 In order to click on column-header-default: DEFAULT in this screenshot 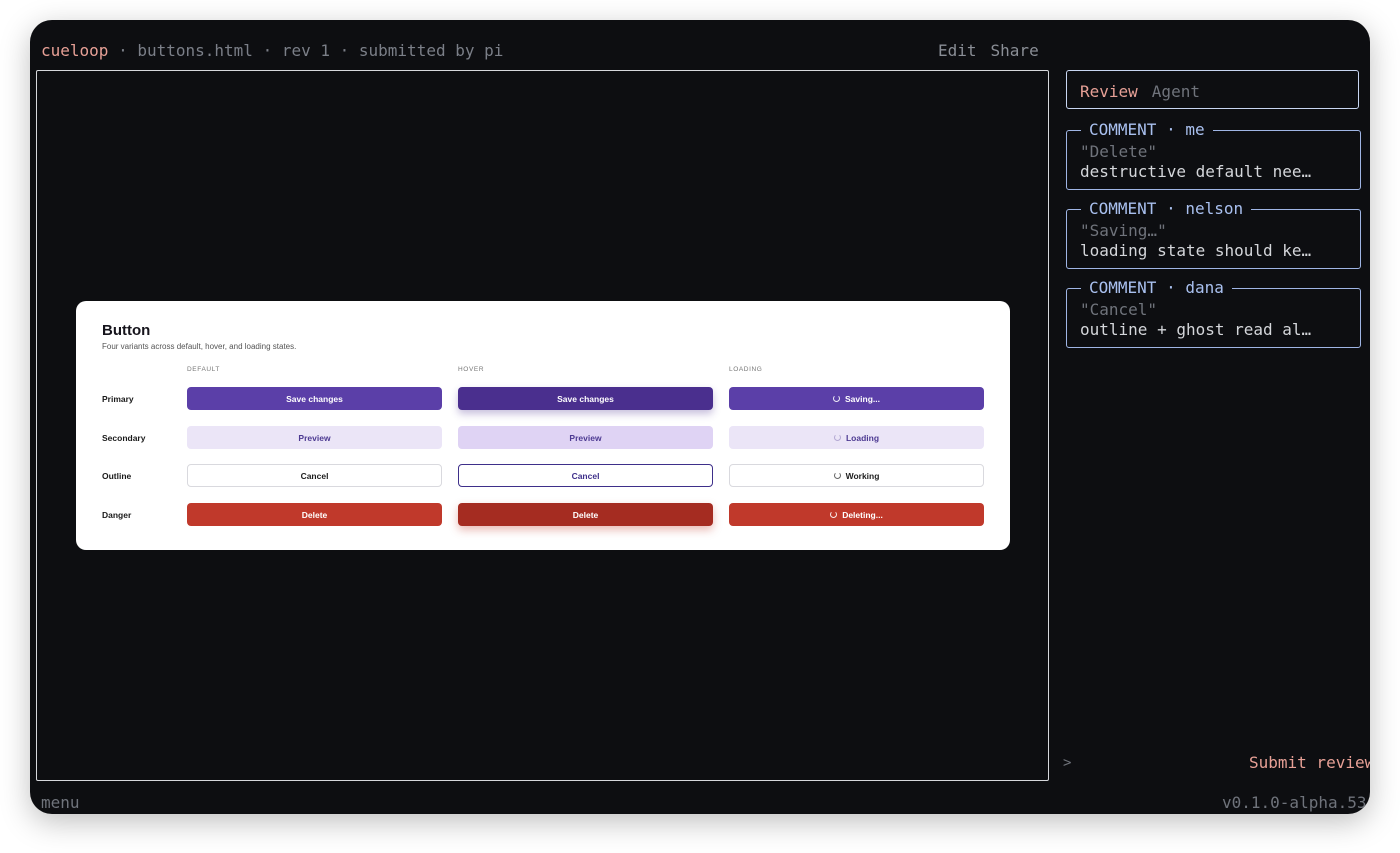, I will do `click(203, 369)`.